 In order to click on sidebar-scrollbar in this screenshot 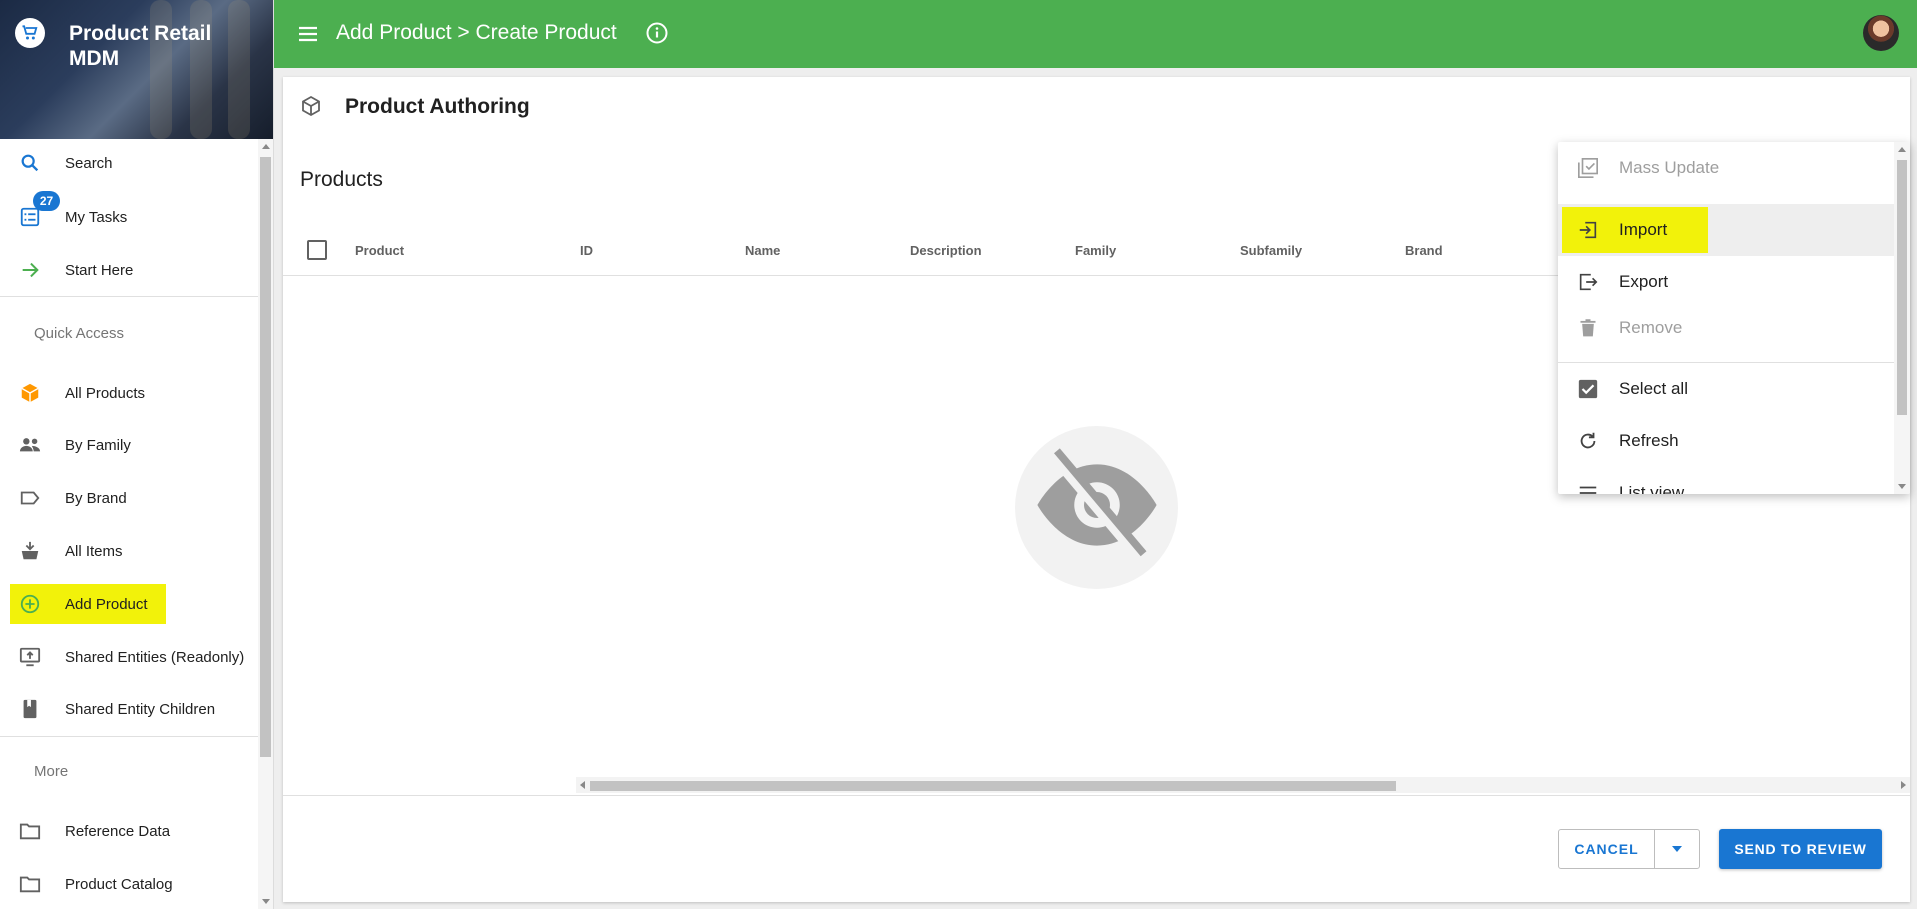, I will do `click(265, 524)`.